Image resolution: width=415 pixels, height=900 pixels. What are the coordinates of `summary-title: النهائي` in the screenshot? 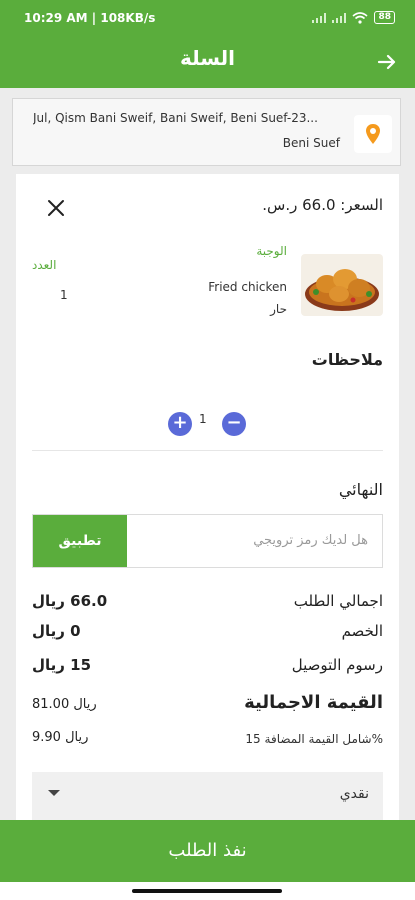 It's located at (360, 489).